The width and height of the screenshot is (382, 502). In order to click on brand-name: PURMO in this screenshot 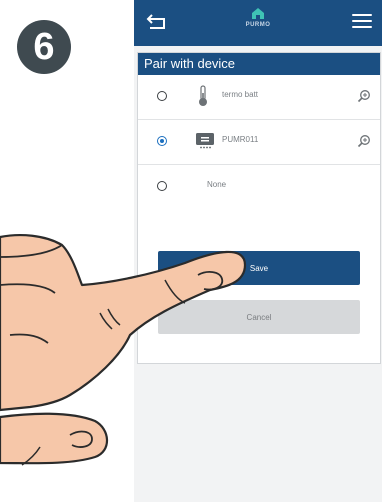, I will do `click(258, 25)`.